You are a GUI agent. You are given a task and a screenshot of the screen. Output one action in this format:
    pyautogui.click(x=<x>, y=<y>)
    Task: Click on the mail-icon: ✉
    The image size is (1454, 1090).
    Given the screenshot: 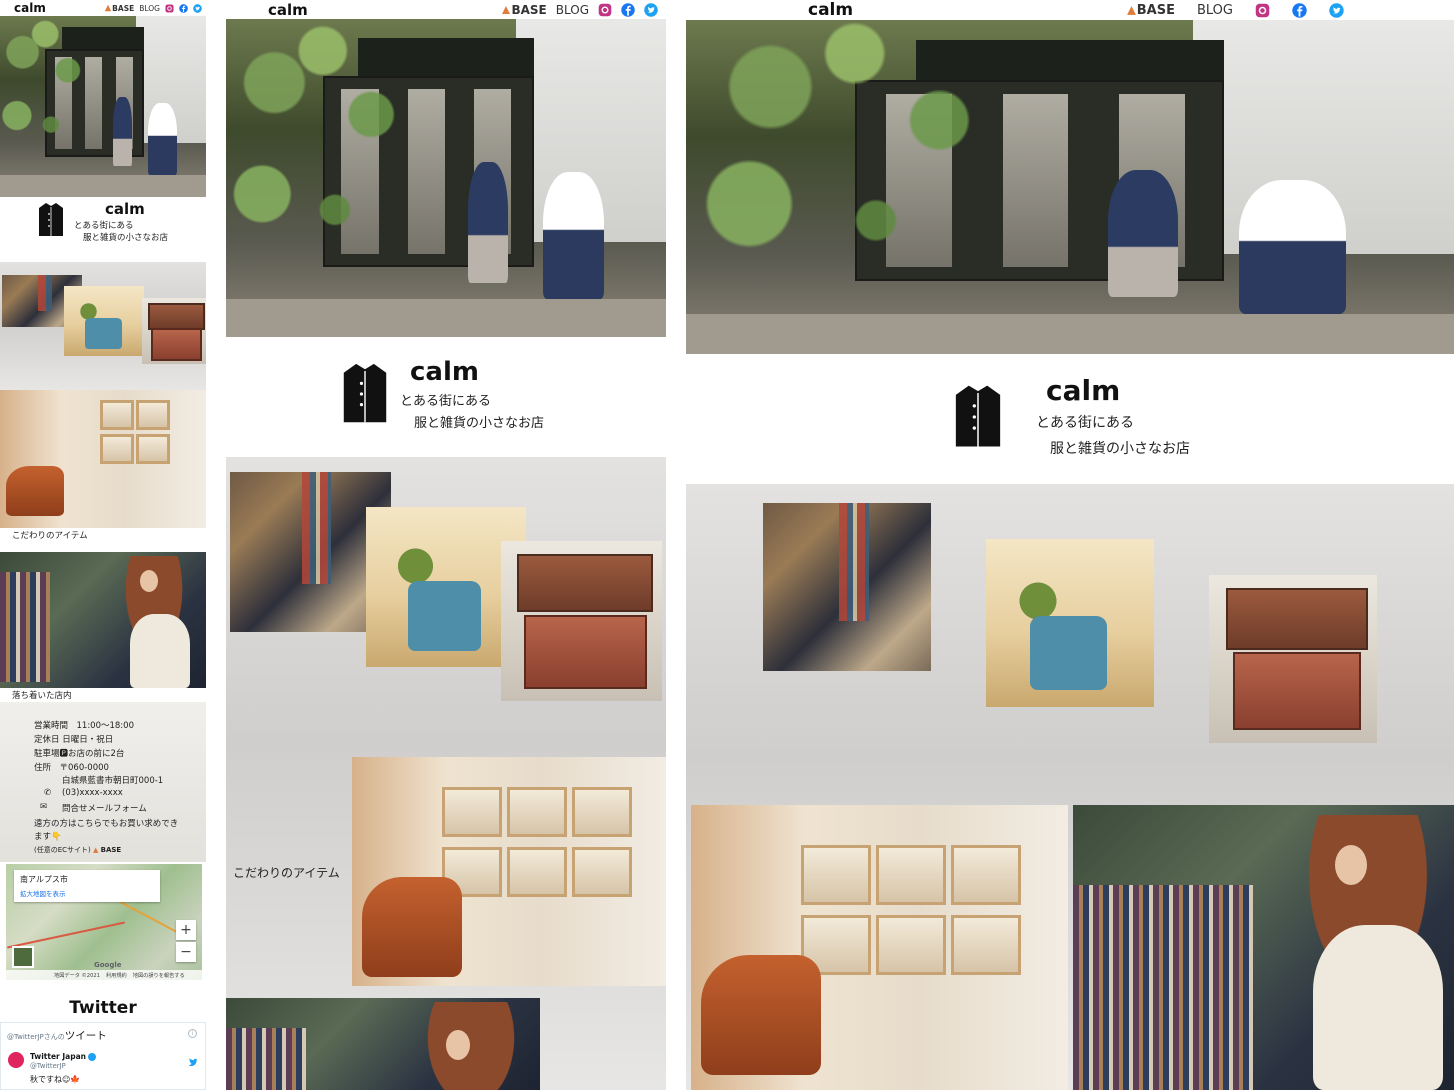 What is the action you would take?
    pyautogui.click(x=44, y=807)
    